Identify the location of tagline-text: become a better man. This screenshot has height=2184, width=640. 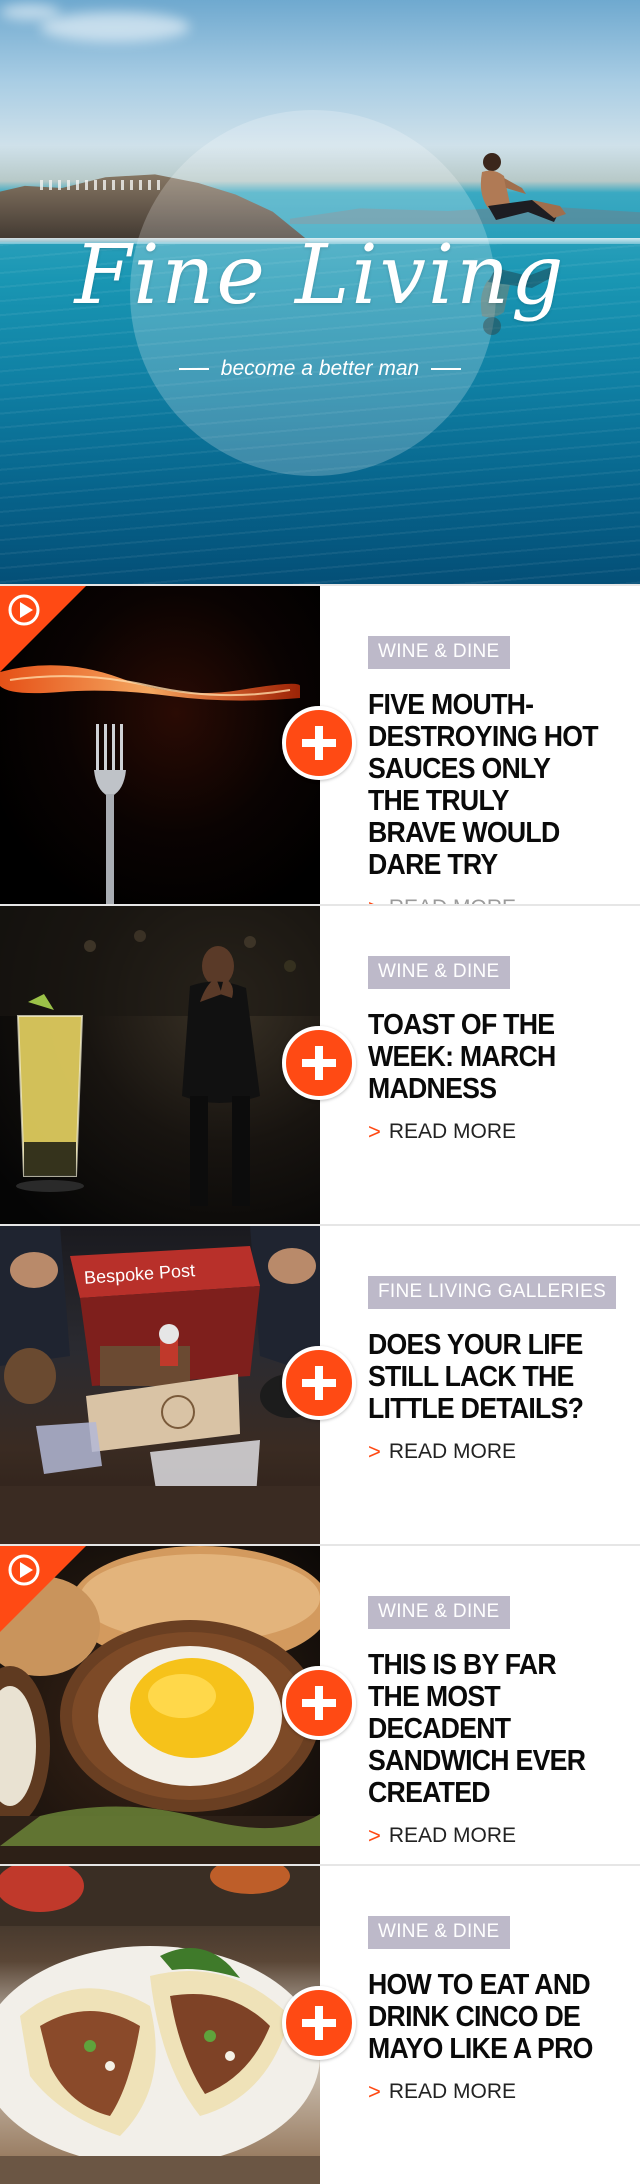
(320, 368).